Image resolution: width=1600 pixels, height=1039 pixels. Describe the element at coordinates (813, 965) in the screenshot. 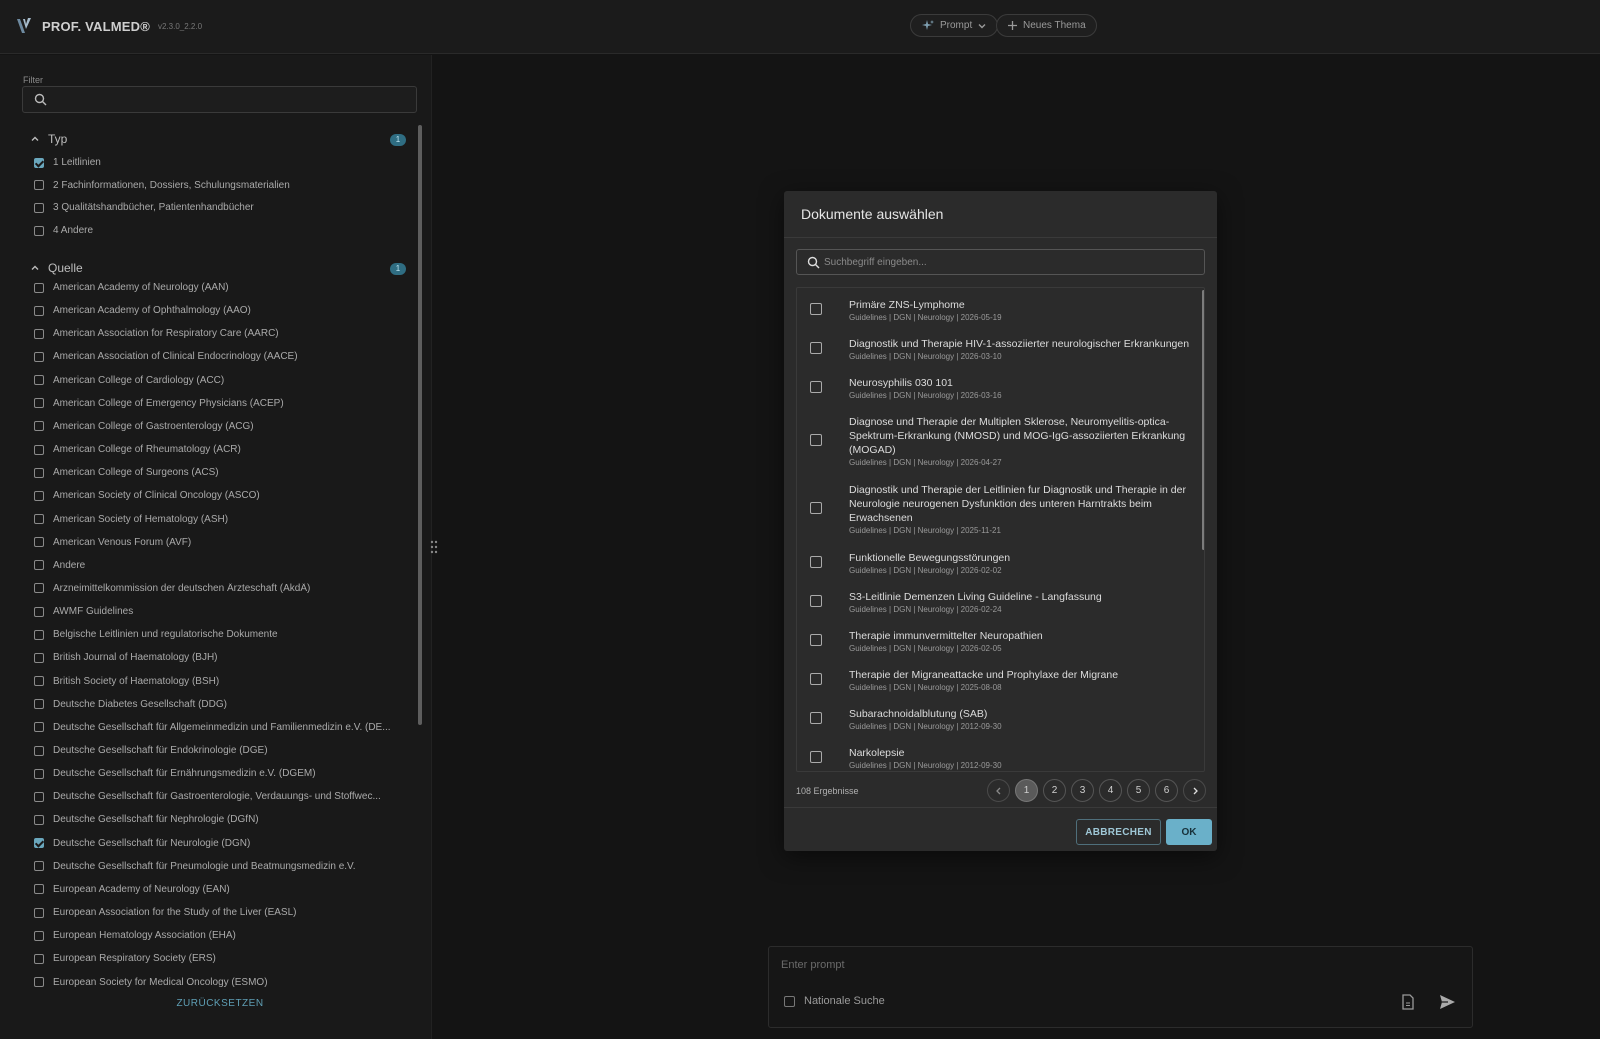

I see `prompt-input: Enter prompt` at that location.